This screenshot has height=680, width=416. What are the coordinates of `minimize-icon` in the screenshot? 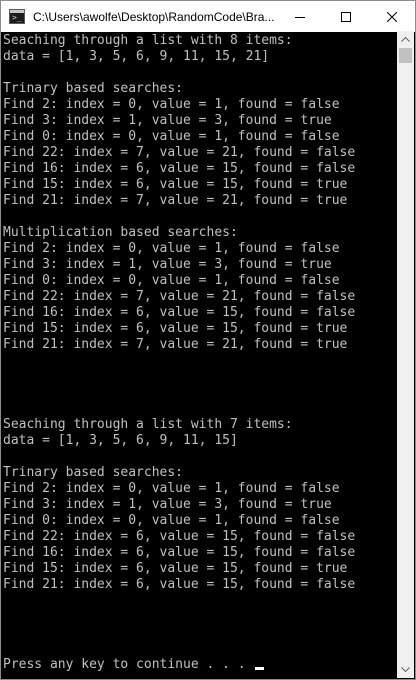 It's located at (300, 17).